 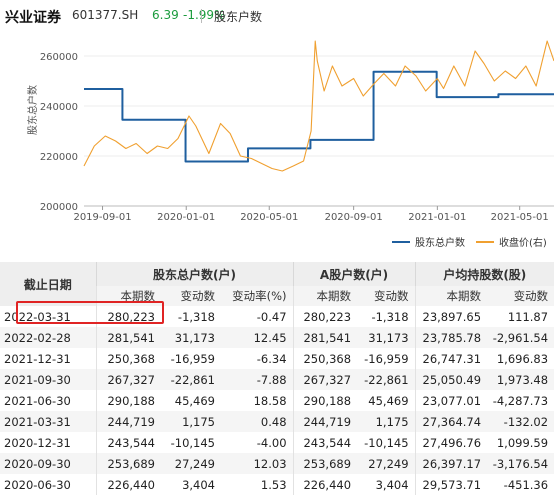 What do you see at coordinates (325, 296) in the screenshot?
I see `subheader-a-current: 本期数` at bounding box center [325, 296].